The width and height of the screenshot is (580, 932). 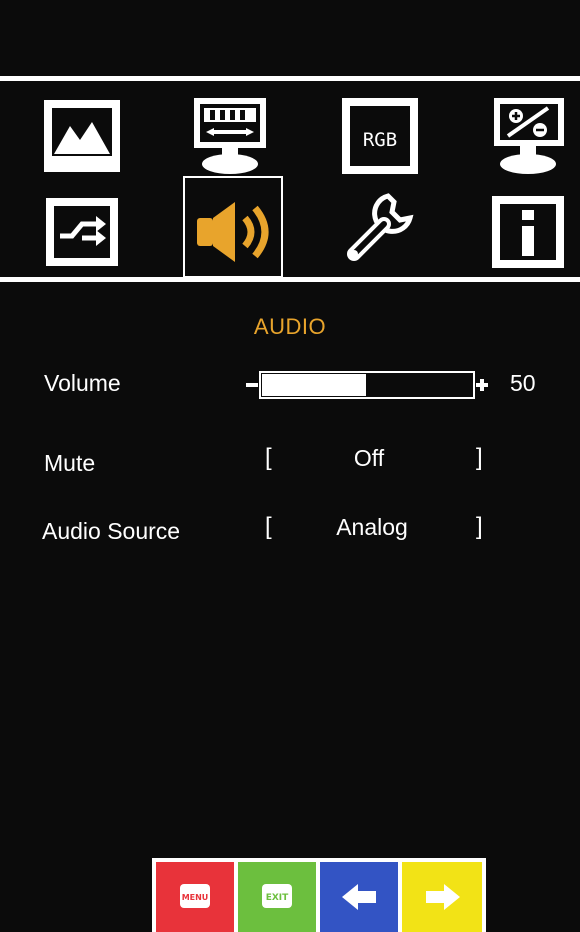 I want to click on speaker-icon, so click(x=233, y=232).